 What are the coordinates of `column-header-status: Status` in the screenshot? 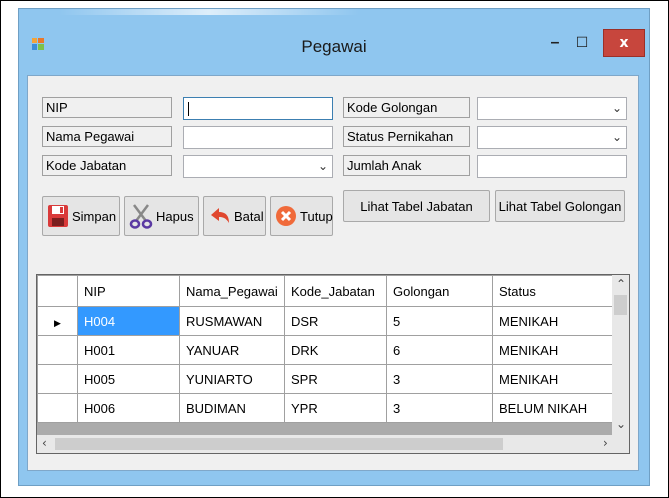 It's located at (552, 291).